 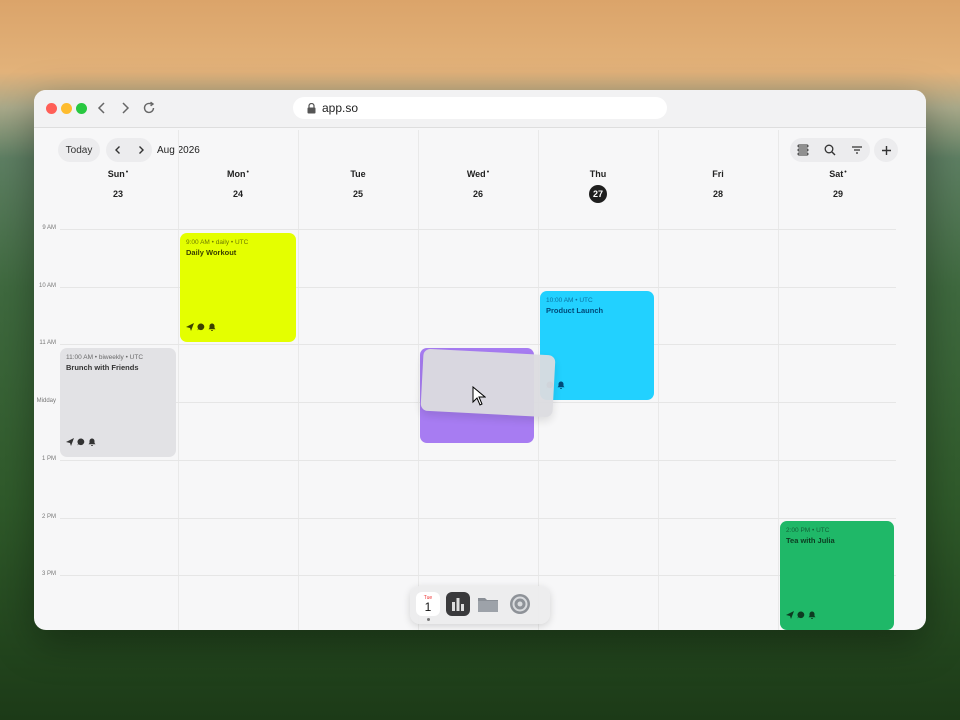 I want to click on previous-week-button, so click(x=118, y=150).